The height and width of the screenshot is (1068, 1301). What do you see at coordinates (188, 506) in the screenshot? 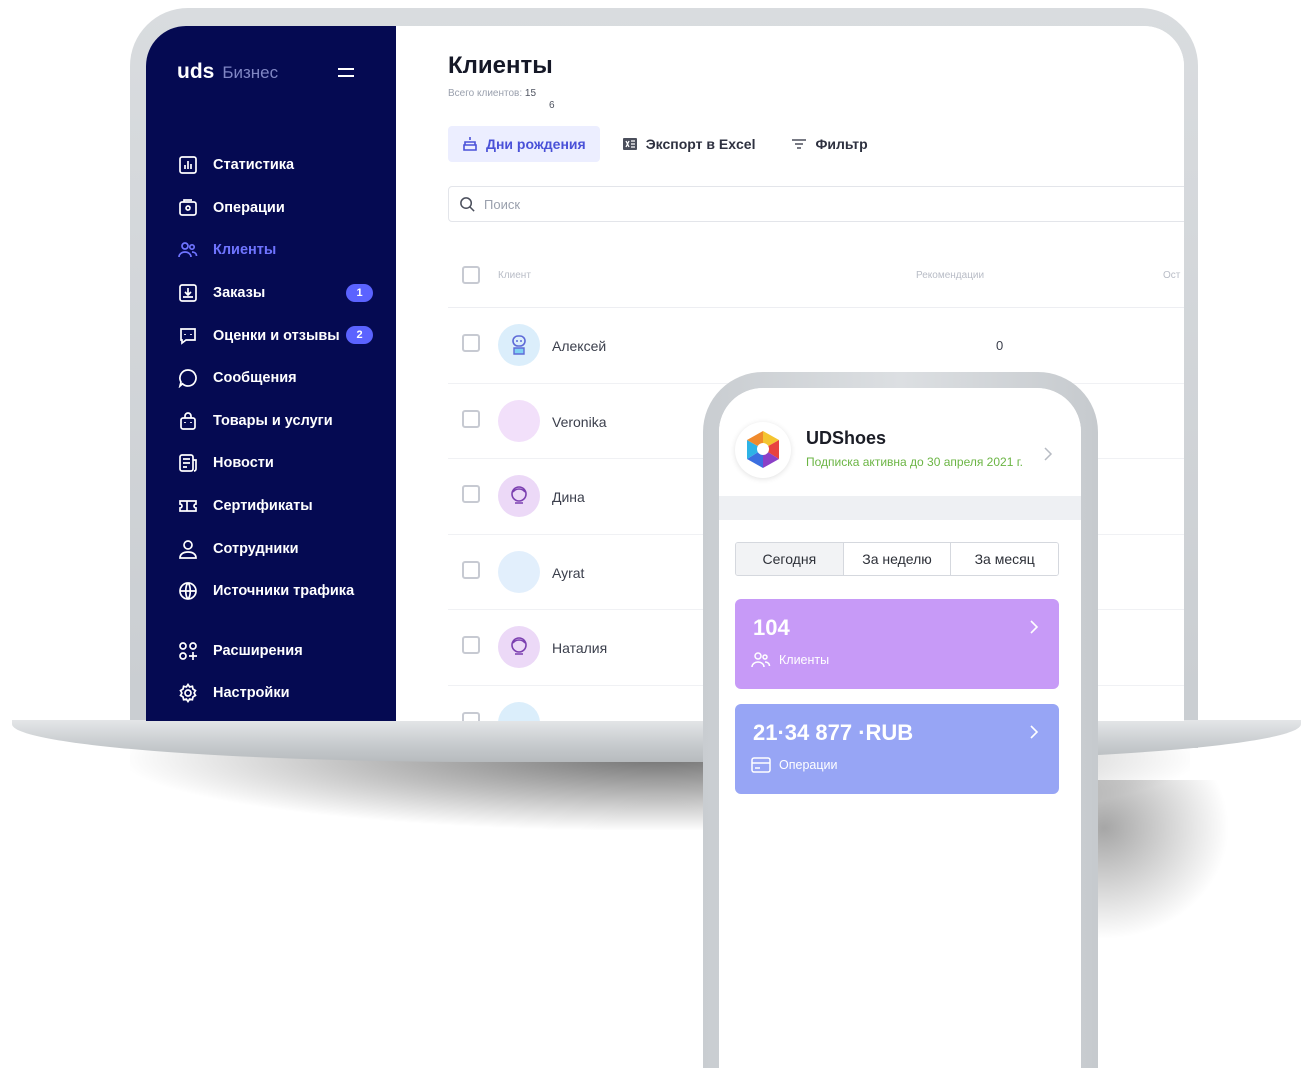
I see `ticket-icon` at bounding box center [188, 506].